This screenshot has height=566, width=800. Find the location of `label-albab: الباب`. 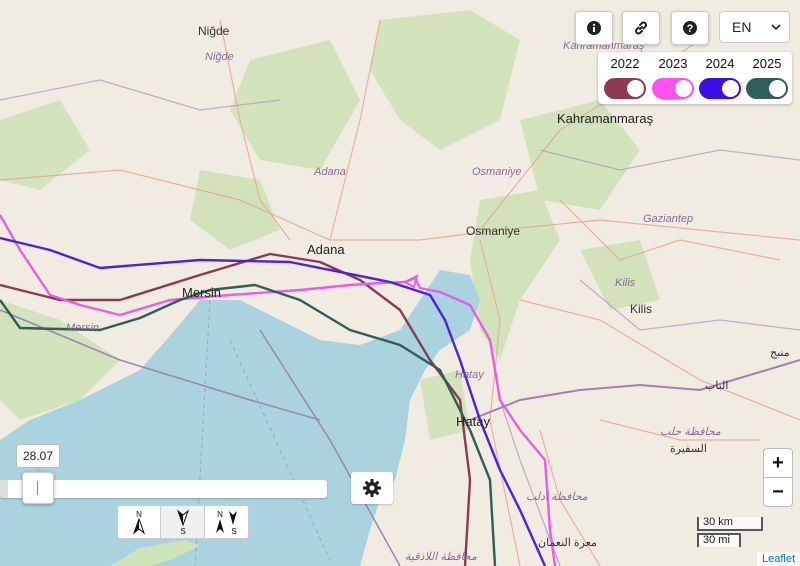

label-albab: الباب is located at coordinates (716, 386).